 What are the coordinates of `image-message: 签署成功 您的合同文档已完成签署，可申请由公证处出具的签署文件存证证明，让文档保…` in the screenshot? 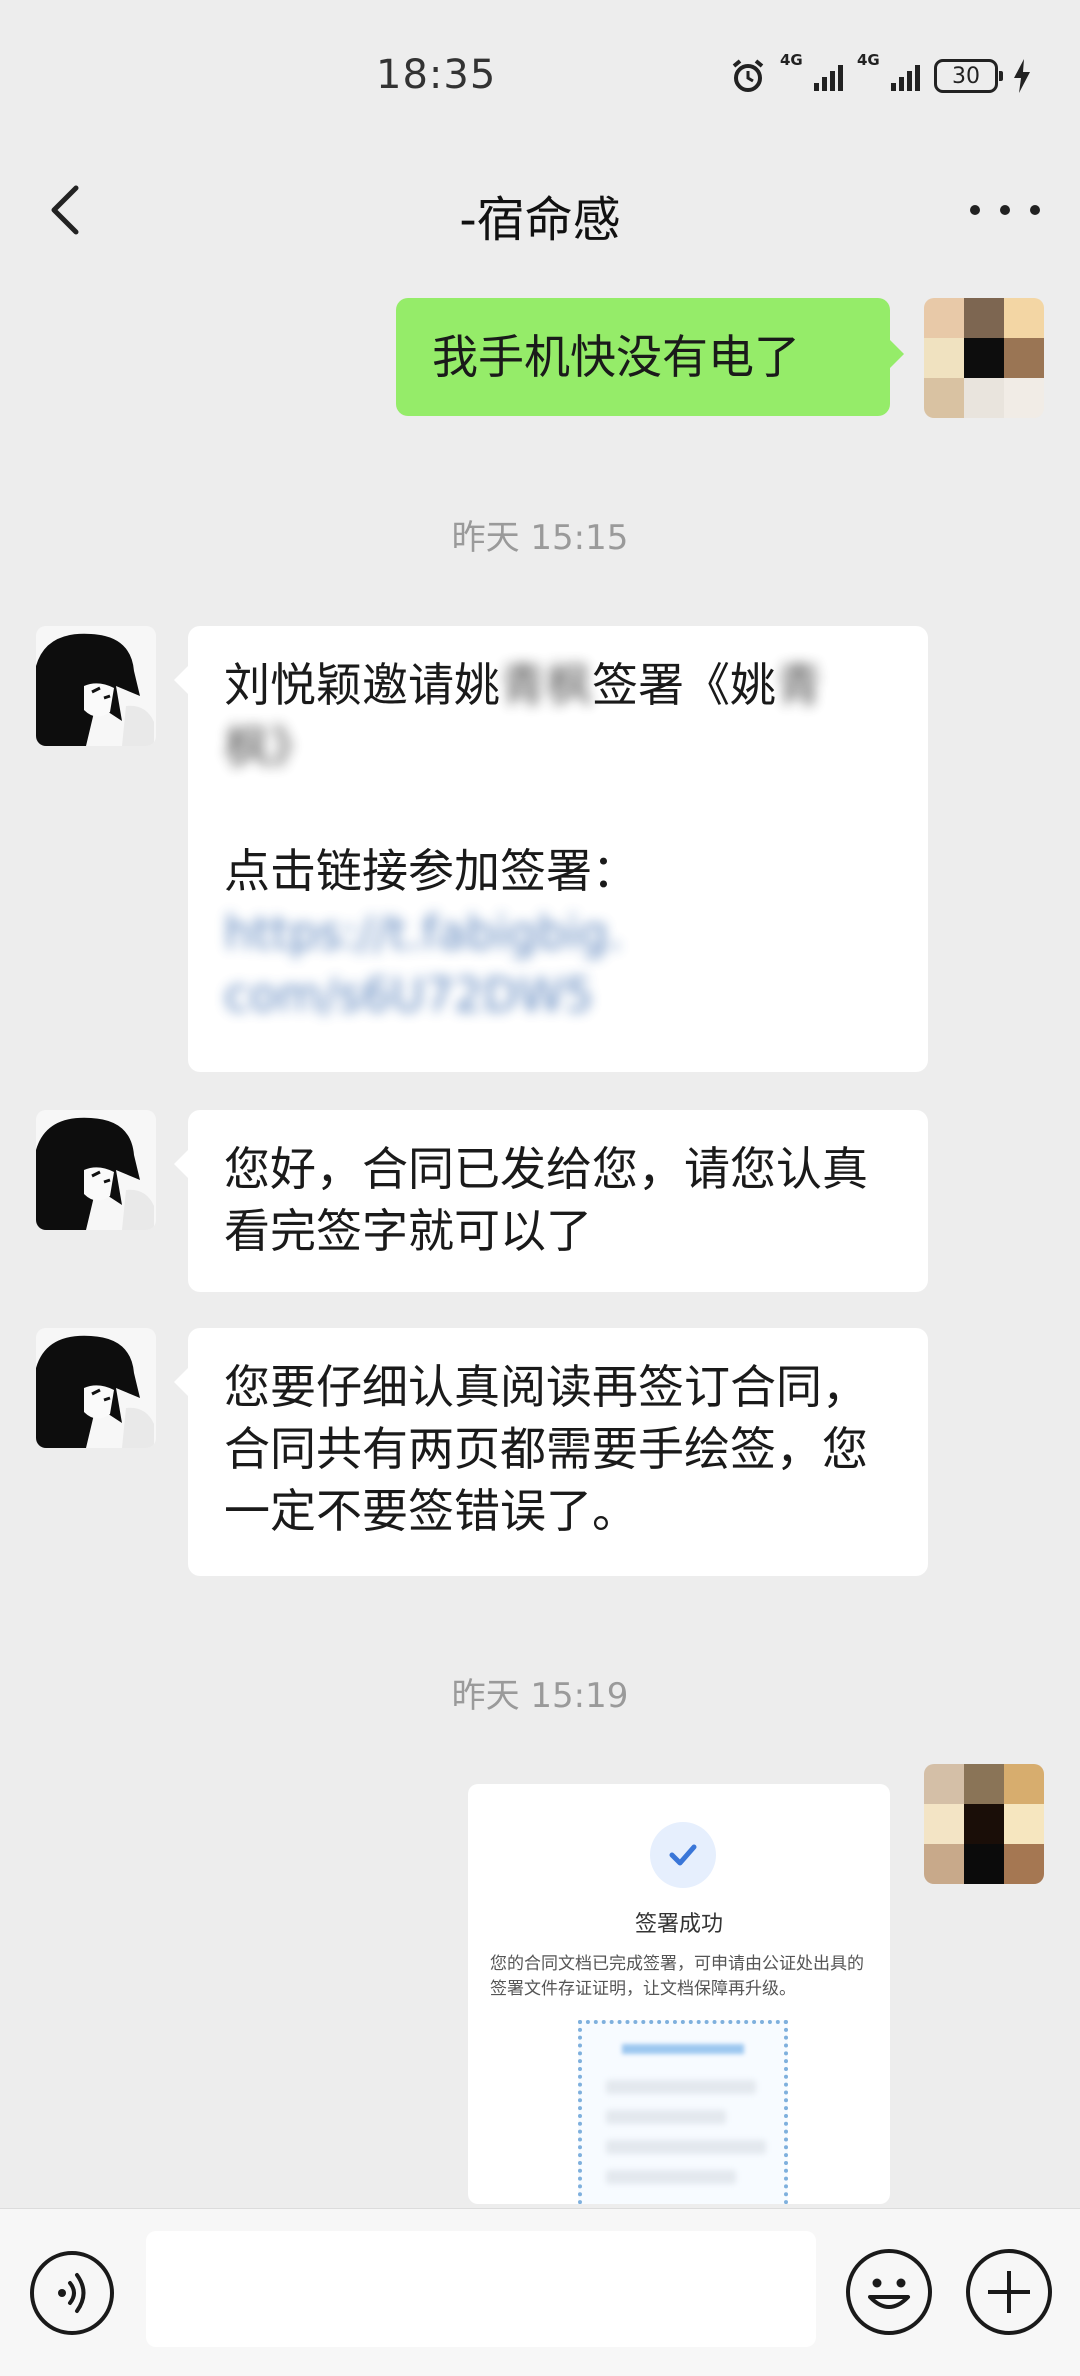 It's located at (679, 1994).